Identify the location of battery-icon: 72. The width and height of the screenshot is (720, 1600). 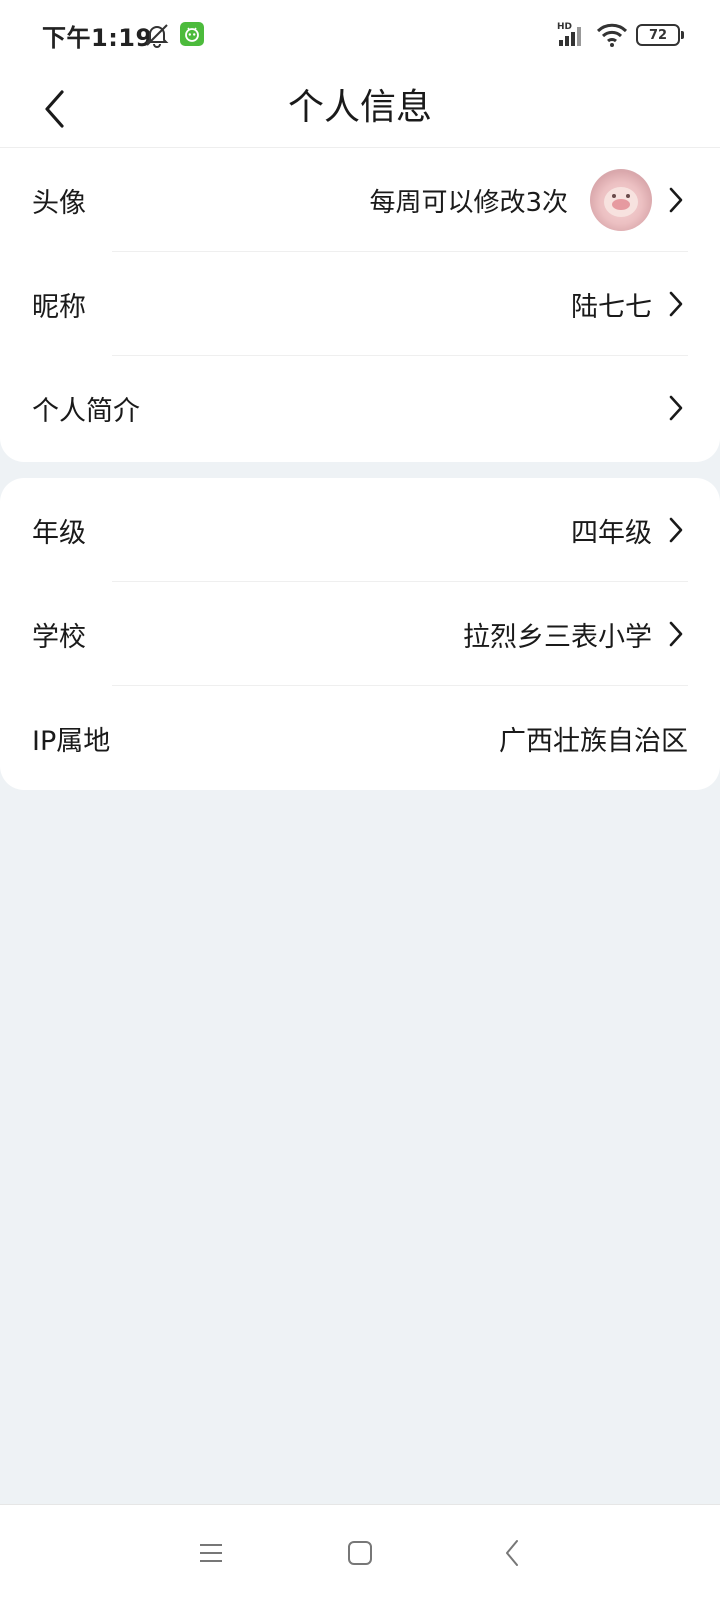
(660, 35).